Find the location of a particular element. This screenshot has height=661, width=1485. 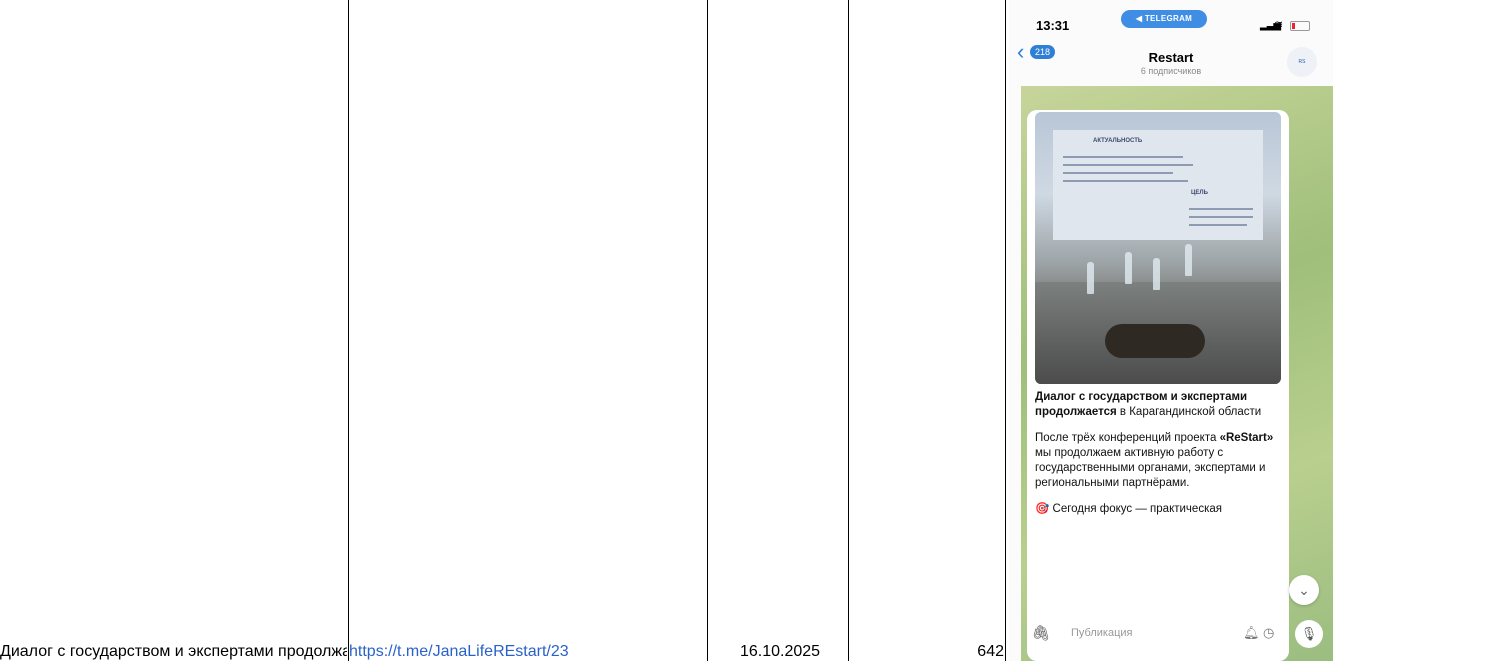

post-headline-rest: в Карагандинской области is located at coordinates (1189, 412).